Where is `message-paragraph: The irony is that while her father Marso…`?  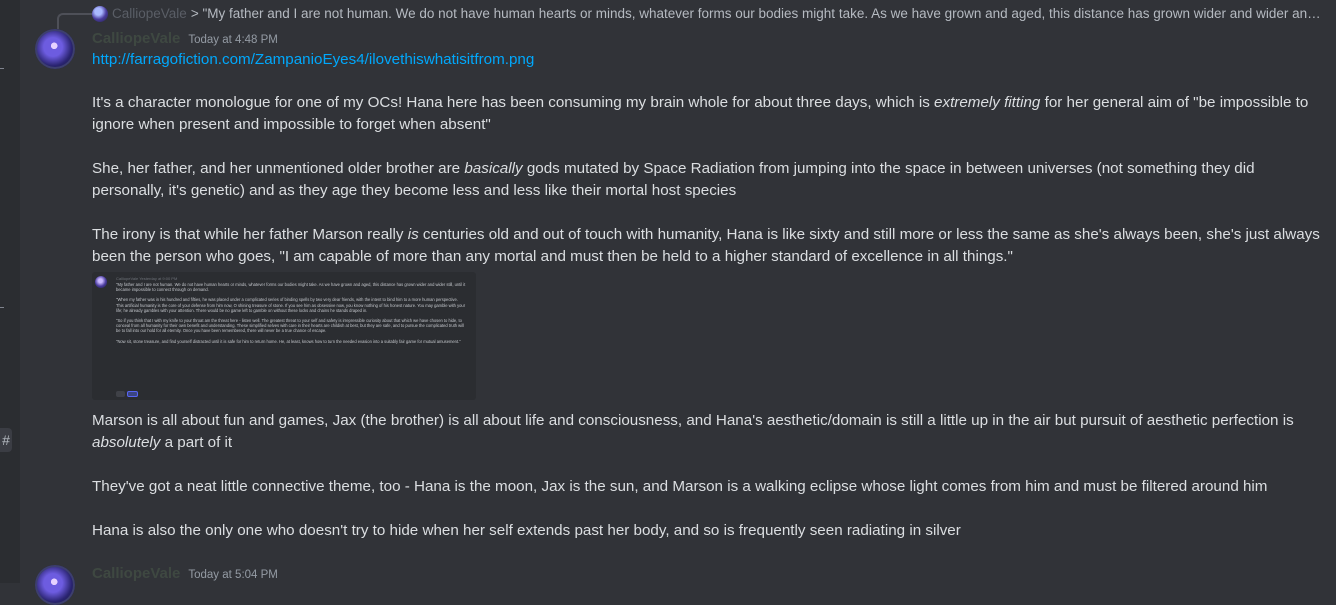 message-paragraph: The irony is that while her father Marso… is located at coordinates (708, 246).